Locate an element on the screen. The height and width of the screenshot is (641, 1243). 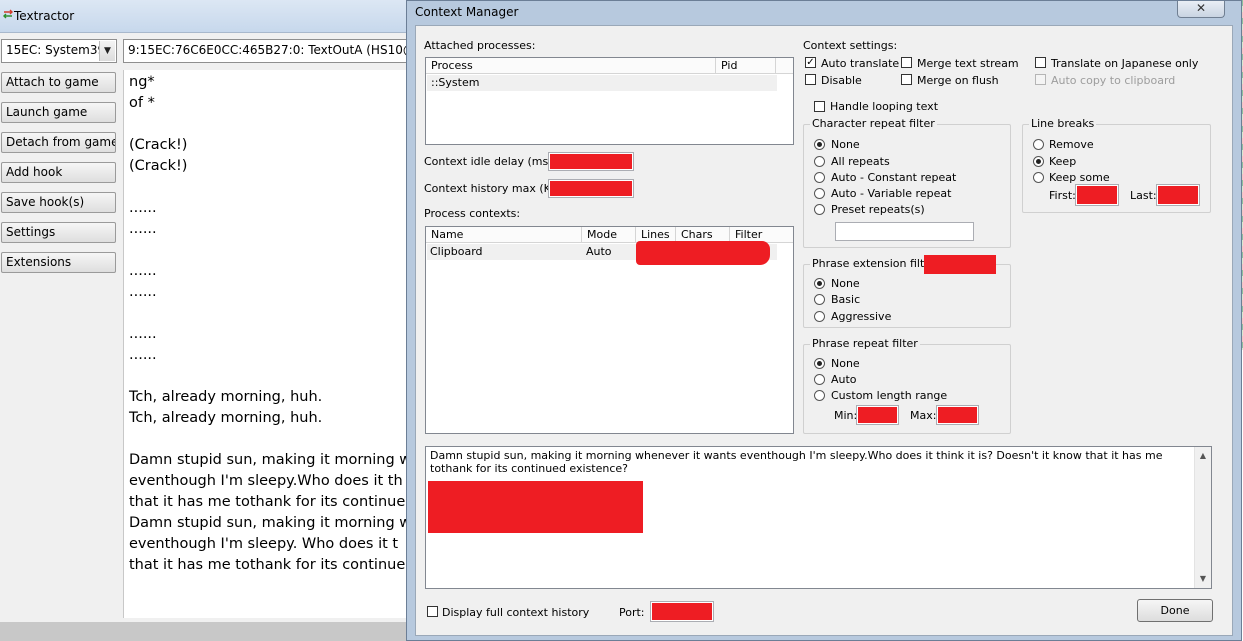
auto-translate-checkbox: ✓ is located at coordinates (810, 62).